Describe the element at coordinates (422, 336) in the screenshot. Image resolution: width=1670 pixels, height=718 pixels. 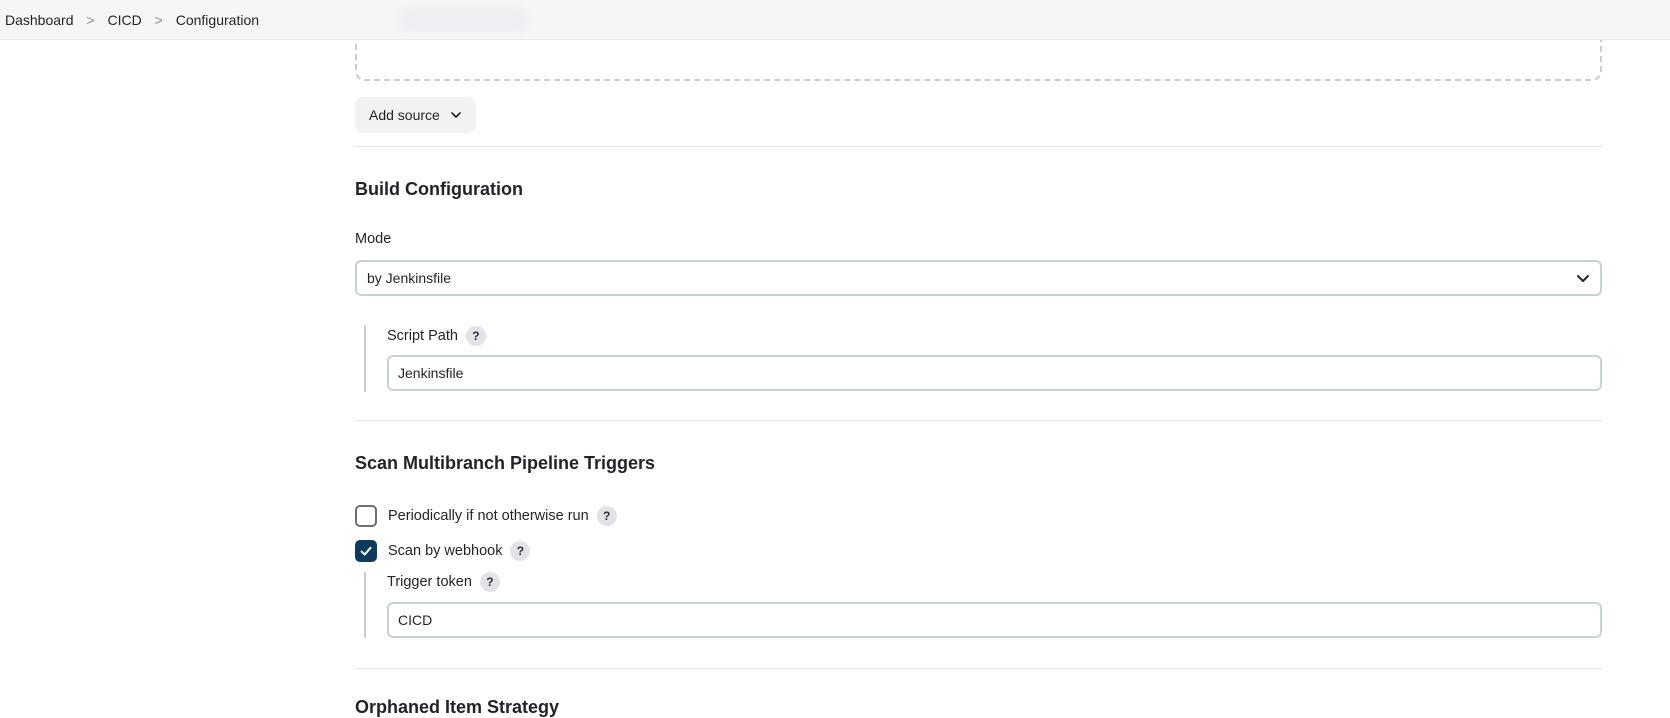
I see `script-path-label: Script Path` at that location.